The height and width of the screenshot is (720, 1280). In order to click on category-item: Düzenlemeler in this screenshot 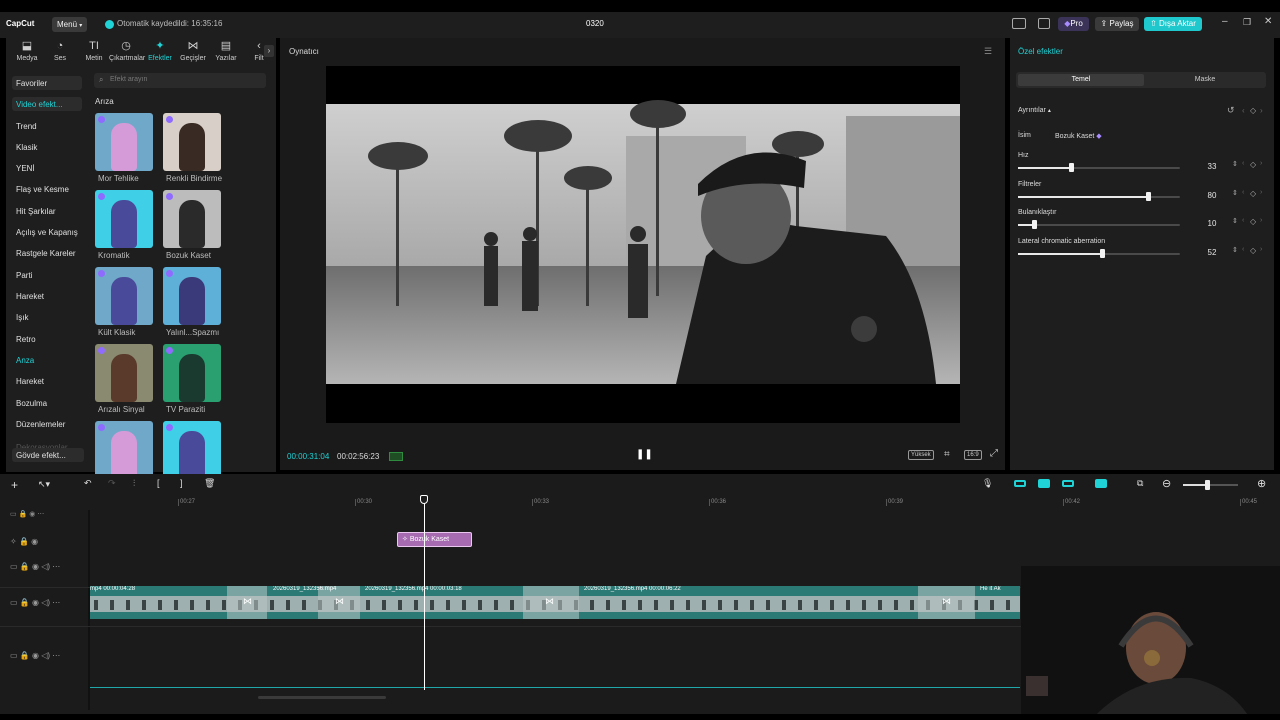, I will do `click(40, 424)`.